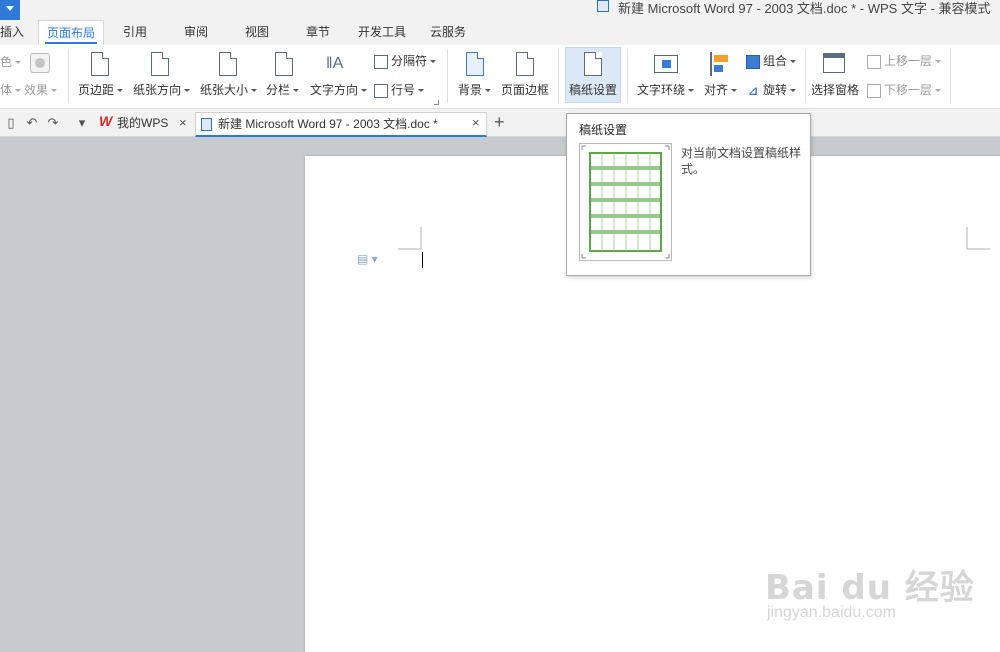 Image resolution: width=1000 pixels, height=652 pixels. I want to click on text-wrap-icon, so click(666, 64).